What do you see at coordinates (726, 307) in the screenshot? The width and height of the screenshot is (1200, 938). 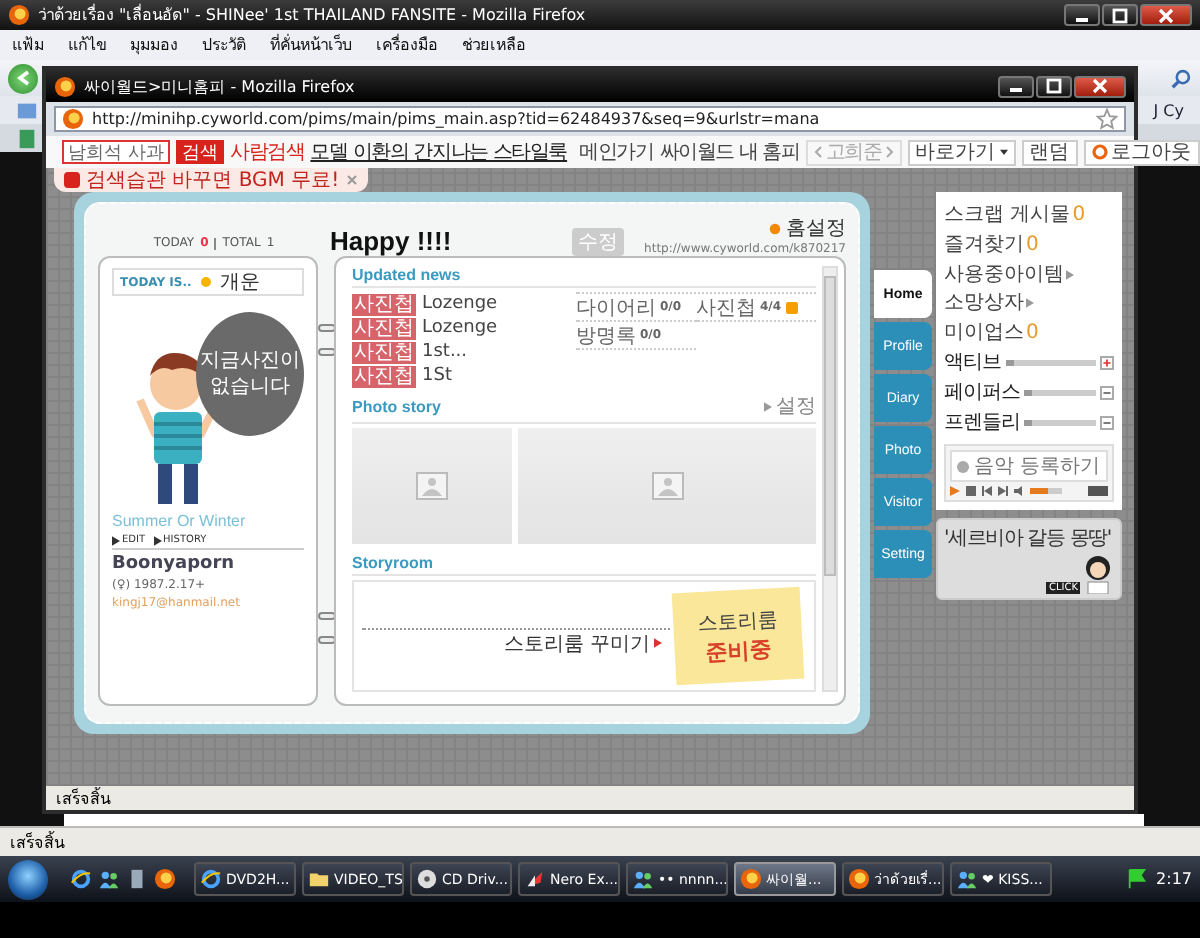 I see `count-label: 사진첩` at bounding box center [726, 307].